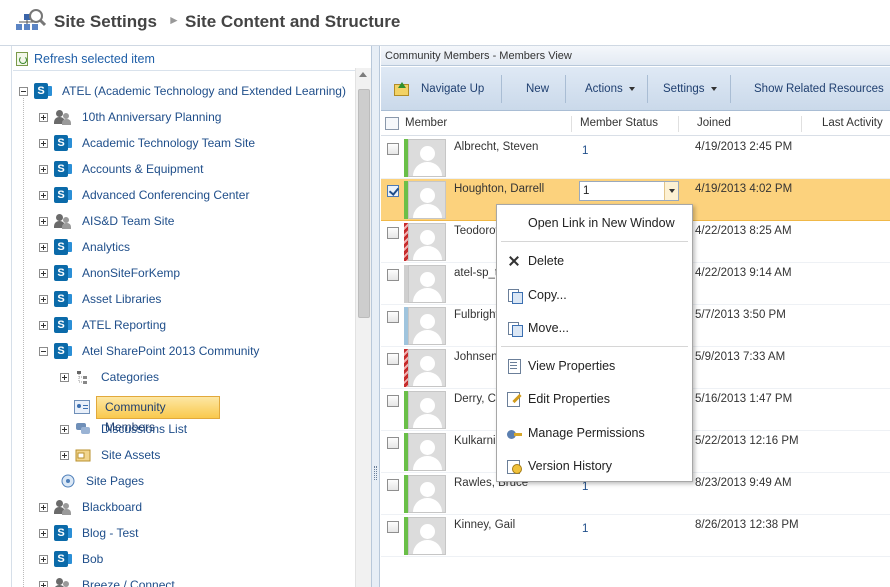  Describe the element at coordinates (131, 273) in the screenshot. I see `tree-item-label: AnonSiteForKemp` at that location.